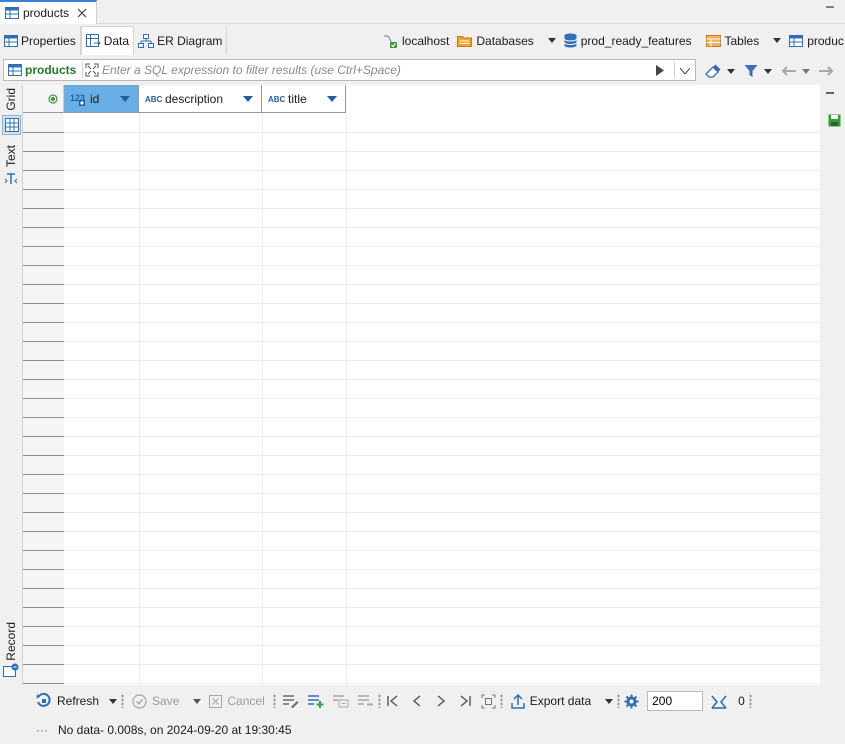 The width and height of the screenshot is (845, 744). I want to click on export-label: Export data, so click(560, 701).